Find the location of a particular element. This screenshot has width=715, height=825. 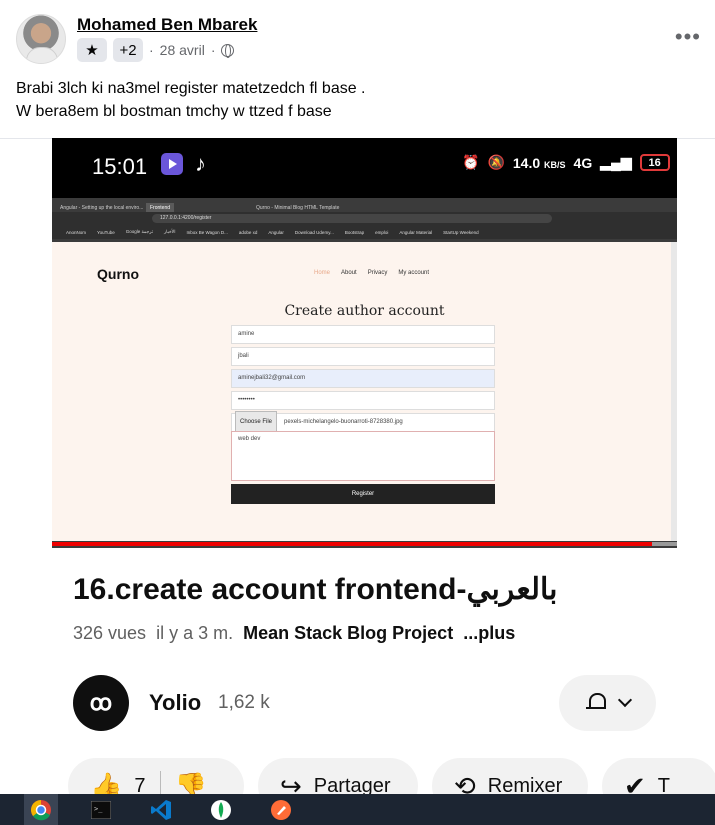

bookmark: Google ترجمة is located at coordinates (139, 232).